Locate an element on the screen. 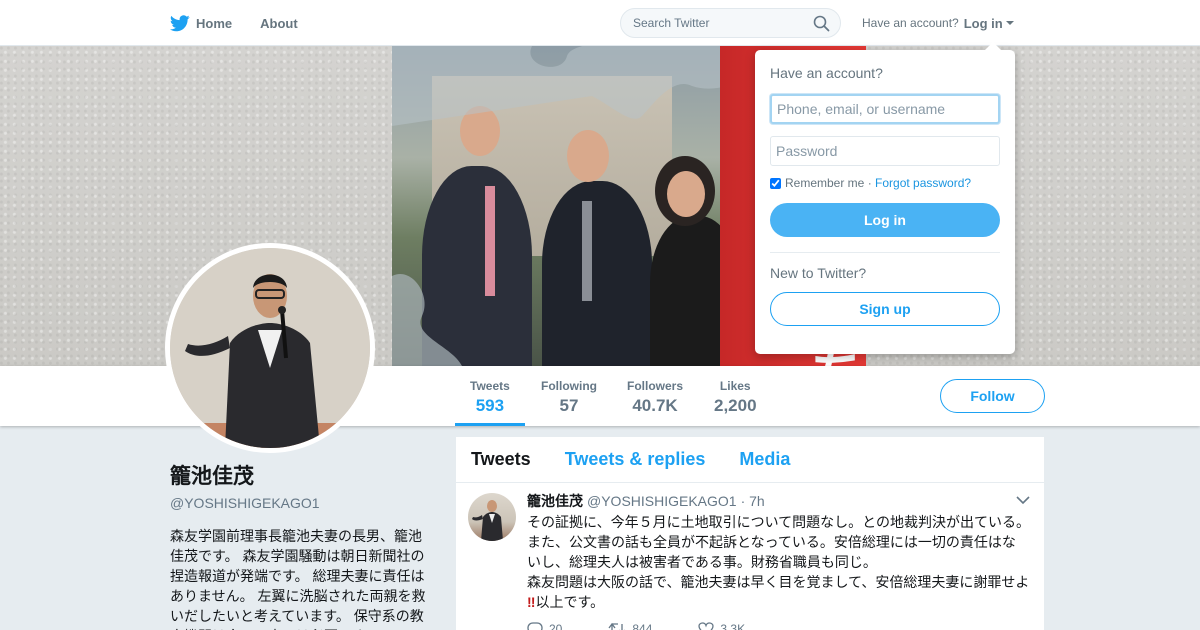 The image size is (1200, 630). stat-likes: Likes 2,200 is located at coordinates (735, 396).